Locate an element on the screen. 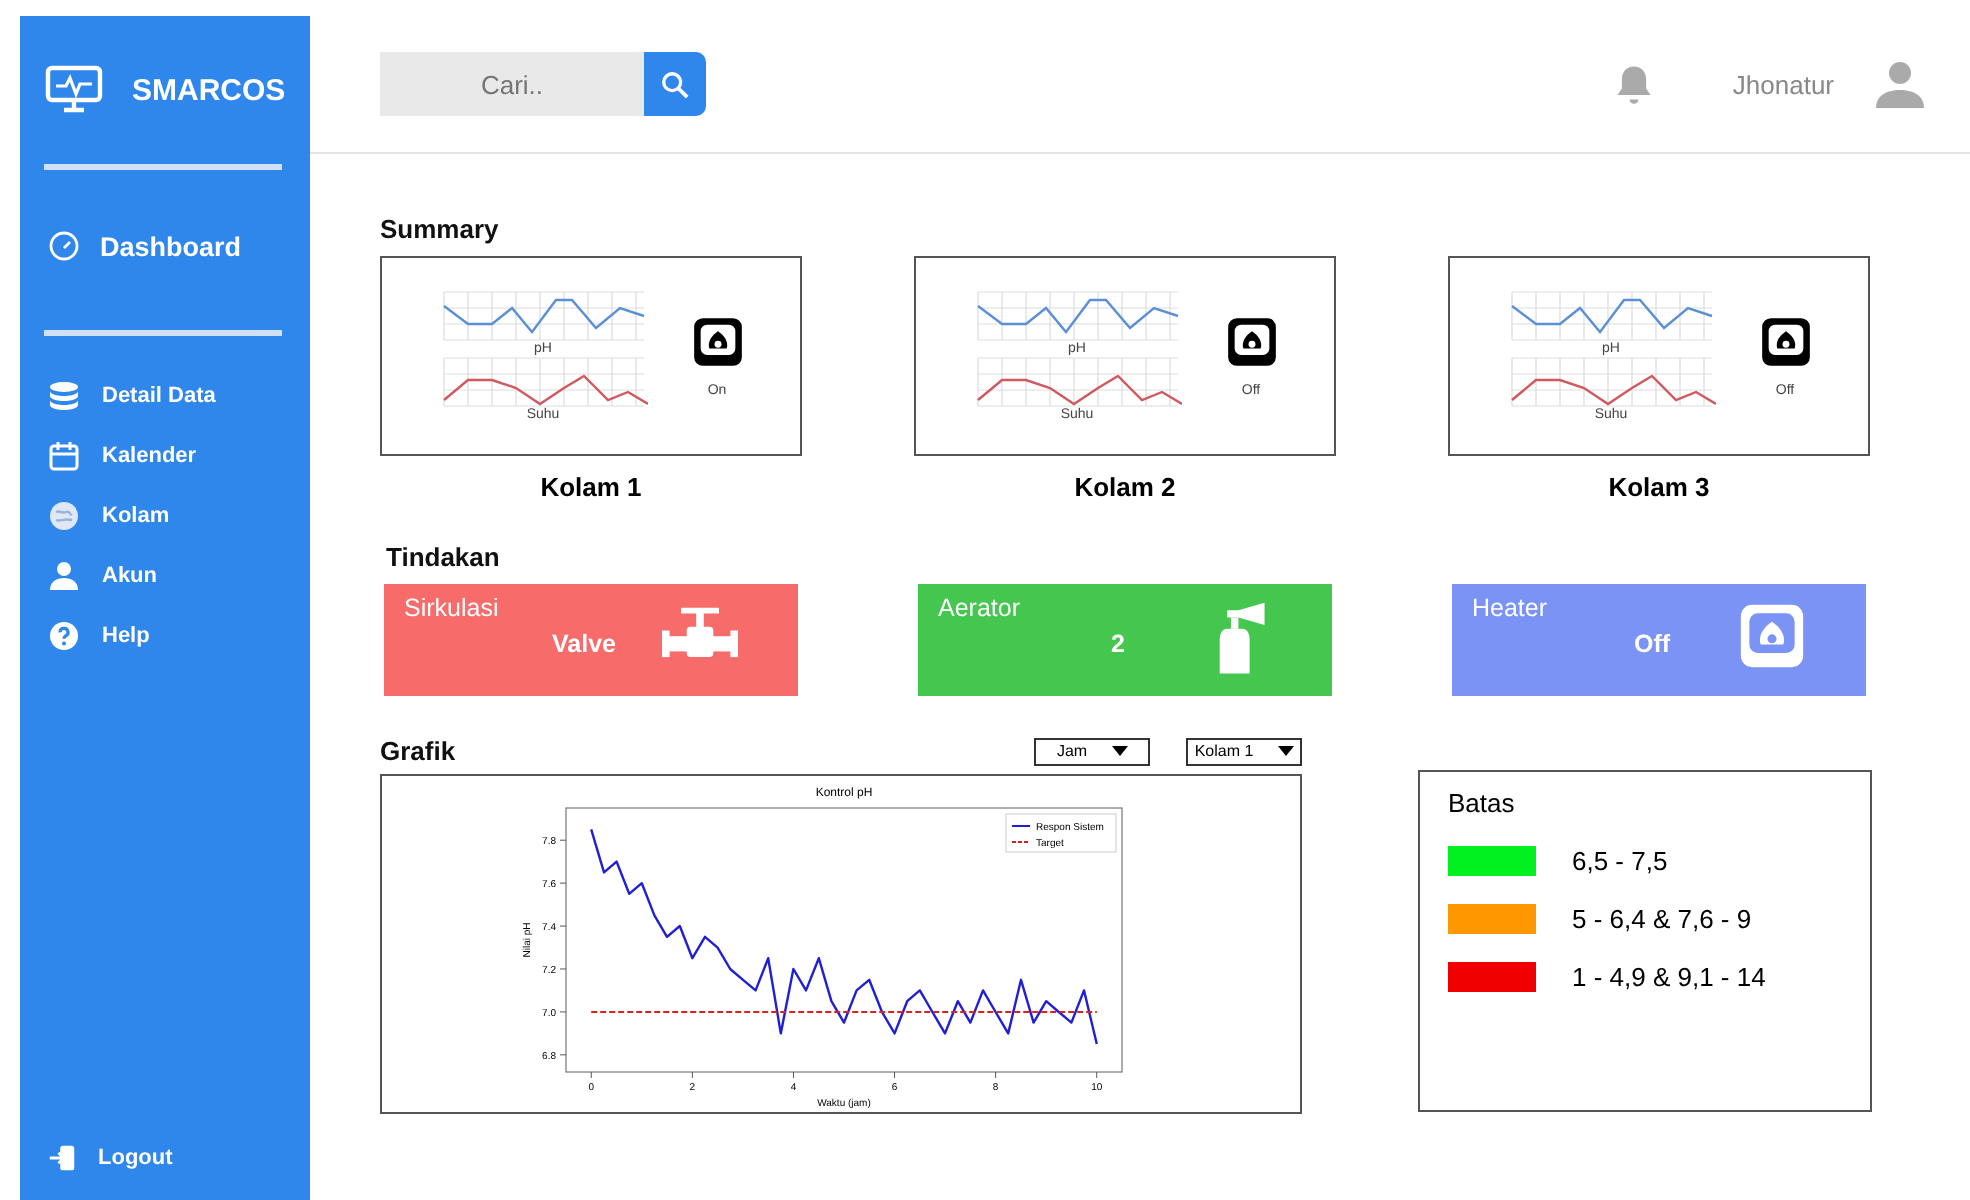  monitor-pulse-icon is located at coordinates (74, 90).